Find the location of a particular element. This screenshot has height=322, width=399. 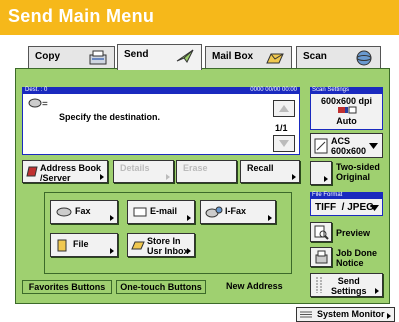

scan-settings-button: 600x600 dpi Auto is located at coordinates (346, 111).